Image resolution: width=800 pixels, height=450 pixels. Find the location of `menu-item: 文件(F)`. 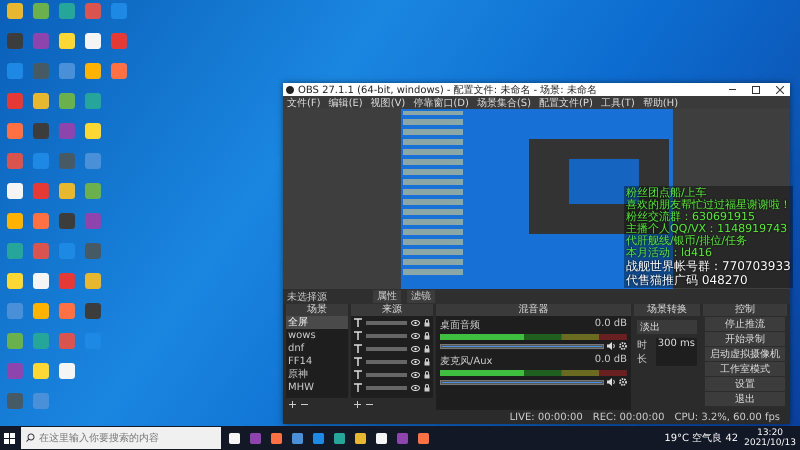

menu-item: 文件(F) is located at coordinates (304, 103).